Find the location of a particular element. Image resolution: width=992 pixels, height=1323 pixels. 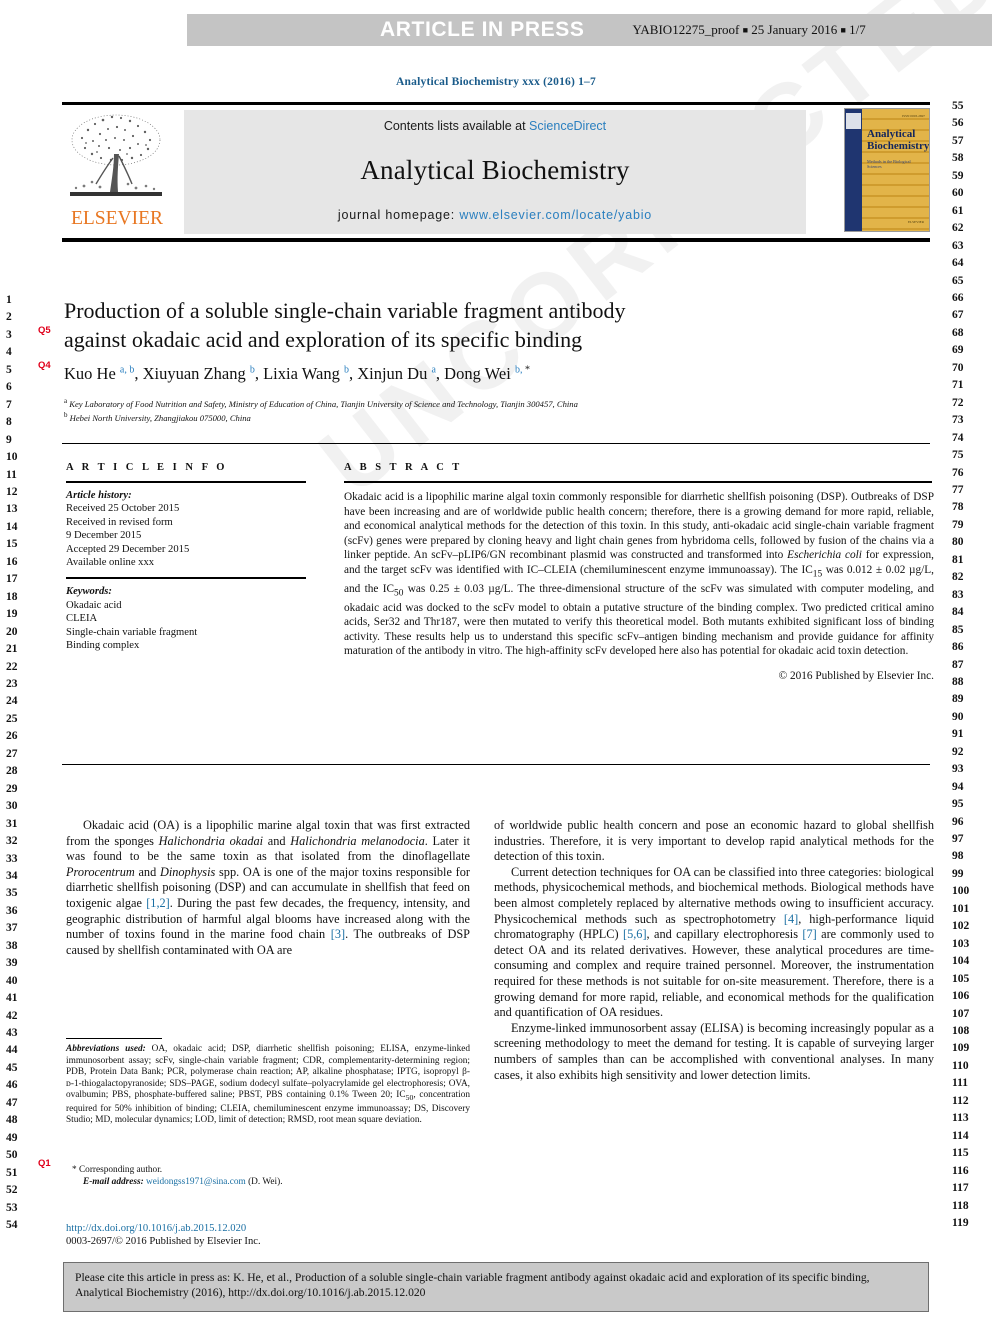

keyword-item: Okadaic acid is located at coordinates (94, 605).